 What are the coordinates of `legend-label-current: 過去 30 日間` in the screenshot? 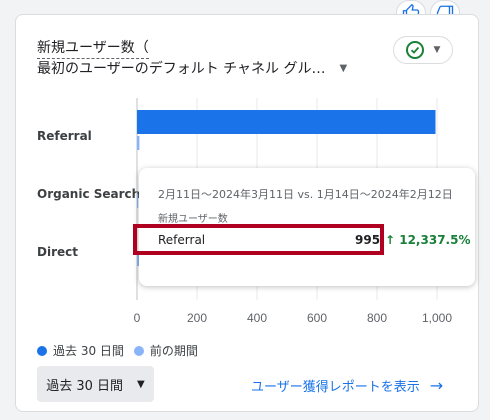 It's located at (88, 351).